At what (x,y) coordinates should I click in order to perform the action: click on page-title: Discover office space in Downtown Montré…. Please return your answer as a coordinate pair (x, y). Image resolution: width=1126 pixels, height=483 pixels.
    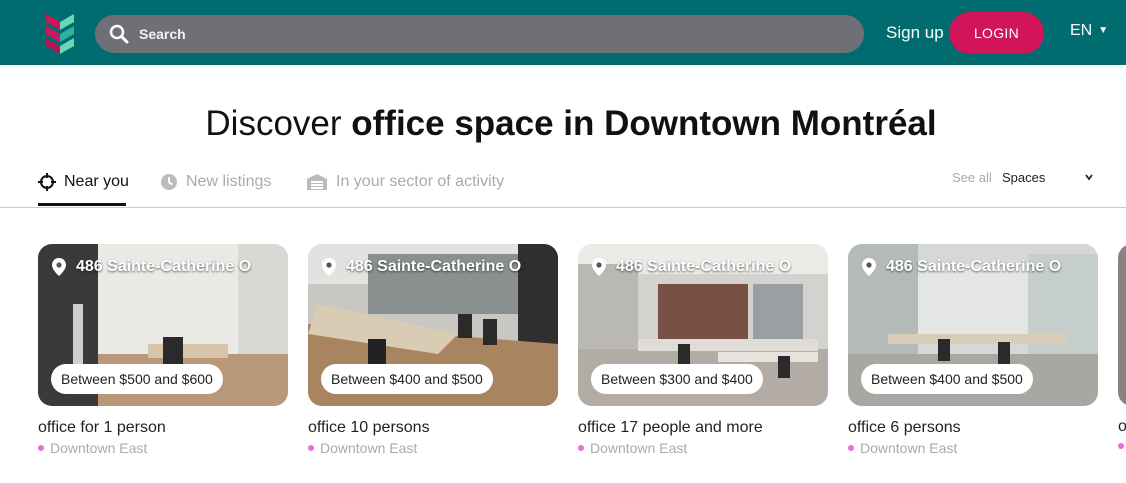
    Looking at the image, I should click on (563, 124).